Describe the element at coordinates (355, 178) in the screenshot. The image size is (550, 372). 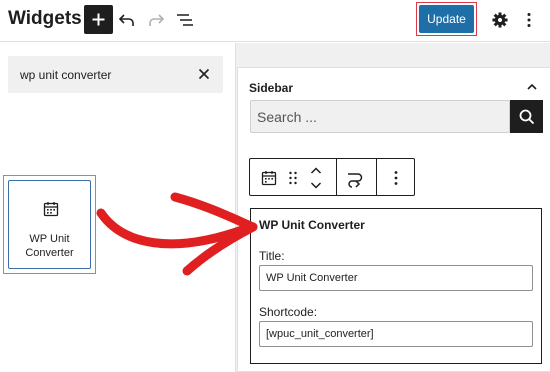
I see `transform-icon` at that location.